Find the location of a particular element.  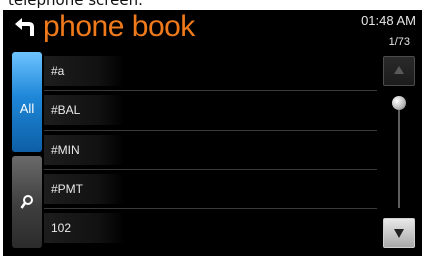

triangle-up-icon is located at coordinates (399, 70).